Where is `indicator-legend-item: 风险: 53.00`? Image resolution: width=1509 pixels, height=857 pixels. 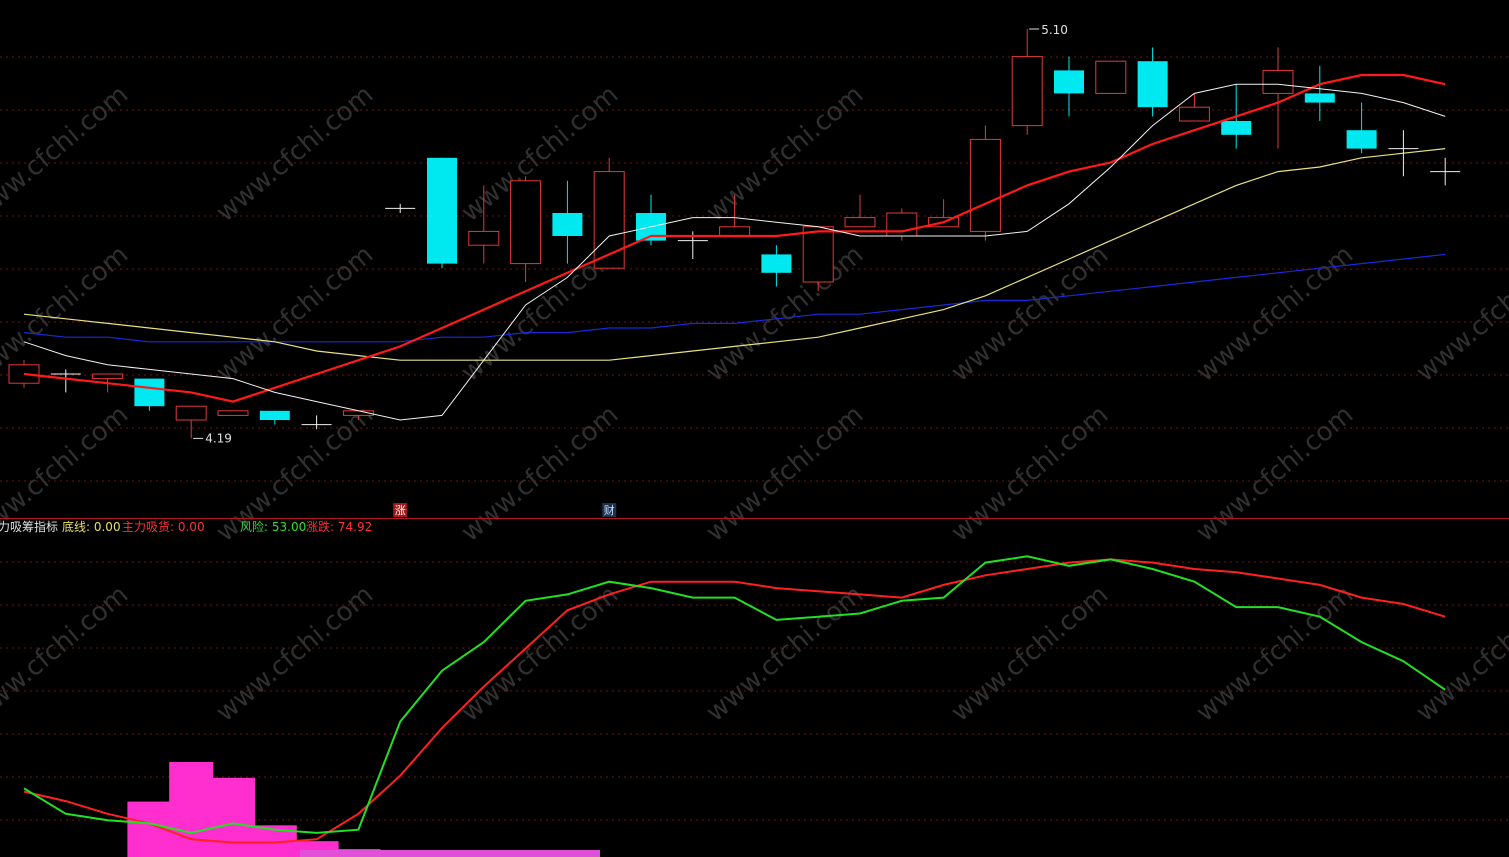 indicator-legend-item: 风险: 53.00 is located at coordinates (273, 526).